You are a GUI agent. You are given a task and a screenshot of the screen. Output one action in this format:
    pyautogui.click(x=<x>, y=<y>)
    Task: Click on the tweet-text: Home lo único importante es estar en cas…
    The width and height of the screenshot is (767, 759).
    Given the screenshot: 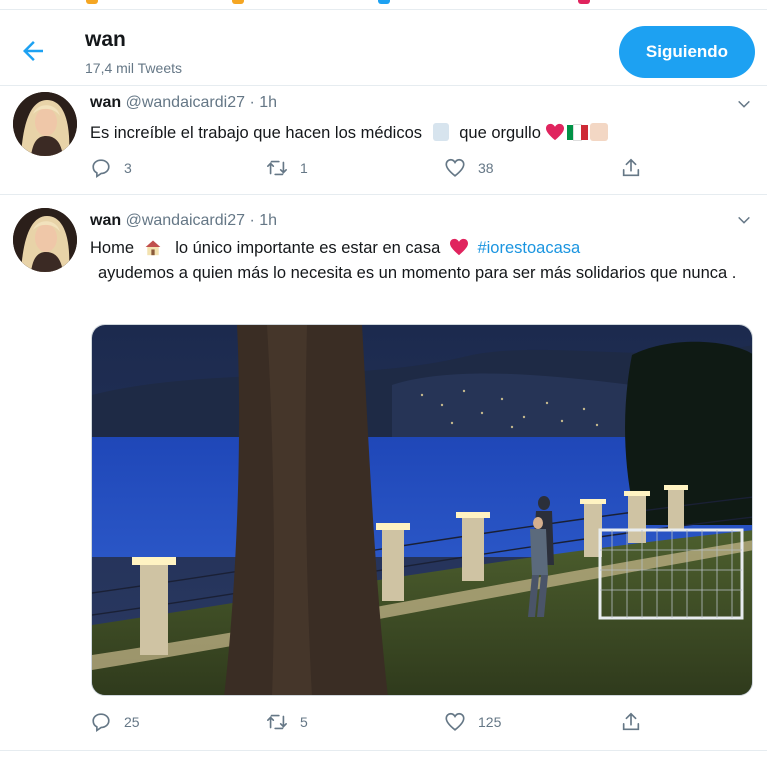 What is the action you would take?
    pyautogui.click(x=420, y=261)
    